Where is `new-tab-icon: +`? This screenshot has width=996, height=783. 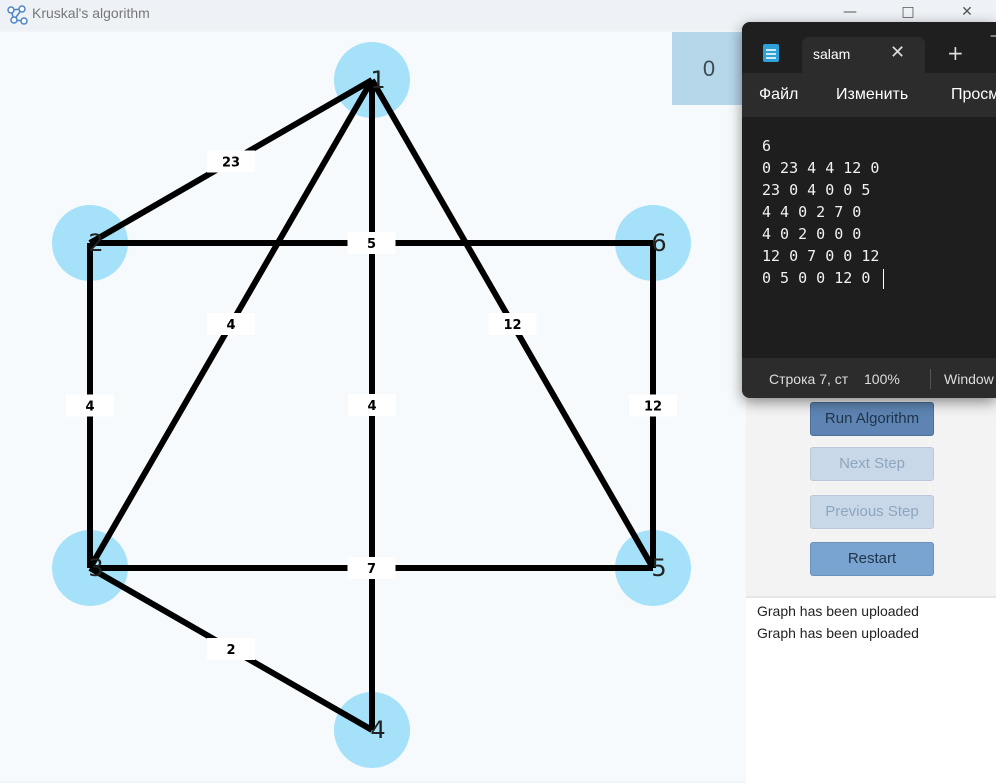
new-tab-icon: + is located at coordinates (955, 53).